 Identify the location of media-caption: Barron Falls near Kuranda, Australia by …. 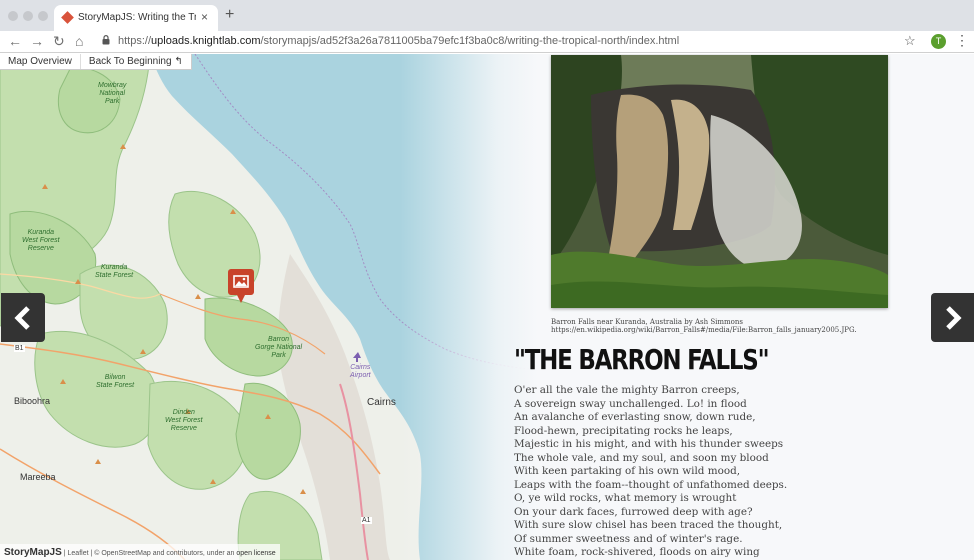
(704, 326).